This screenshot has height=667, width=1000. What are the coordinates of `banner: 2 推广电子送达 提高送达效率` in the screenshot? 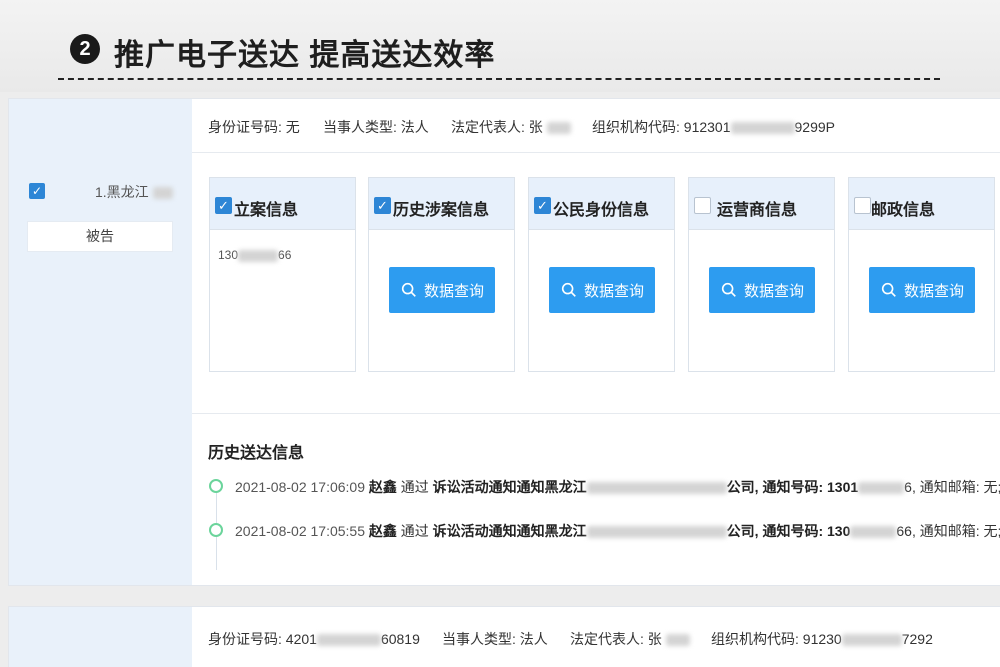 It's located at (500, 46).